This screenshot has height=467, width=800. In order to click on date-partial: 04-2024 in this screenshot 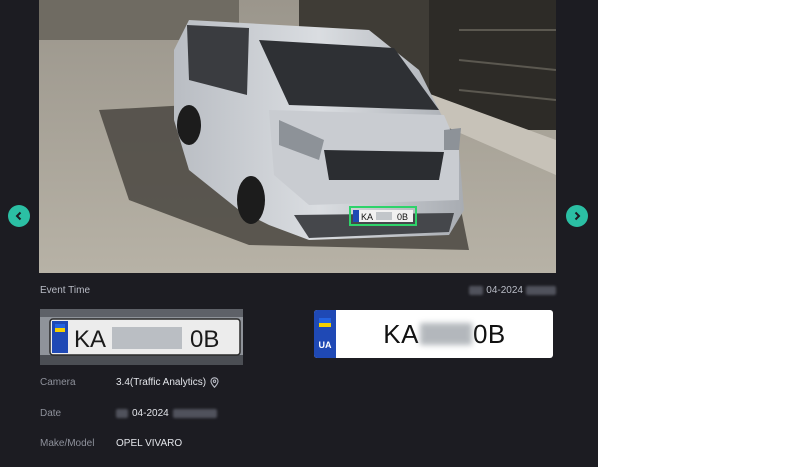, I will do `click(150, 413)`.